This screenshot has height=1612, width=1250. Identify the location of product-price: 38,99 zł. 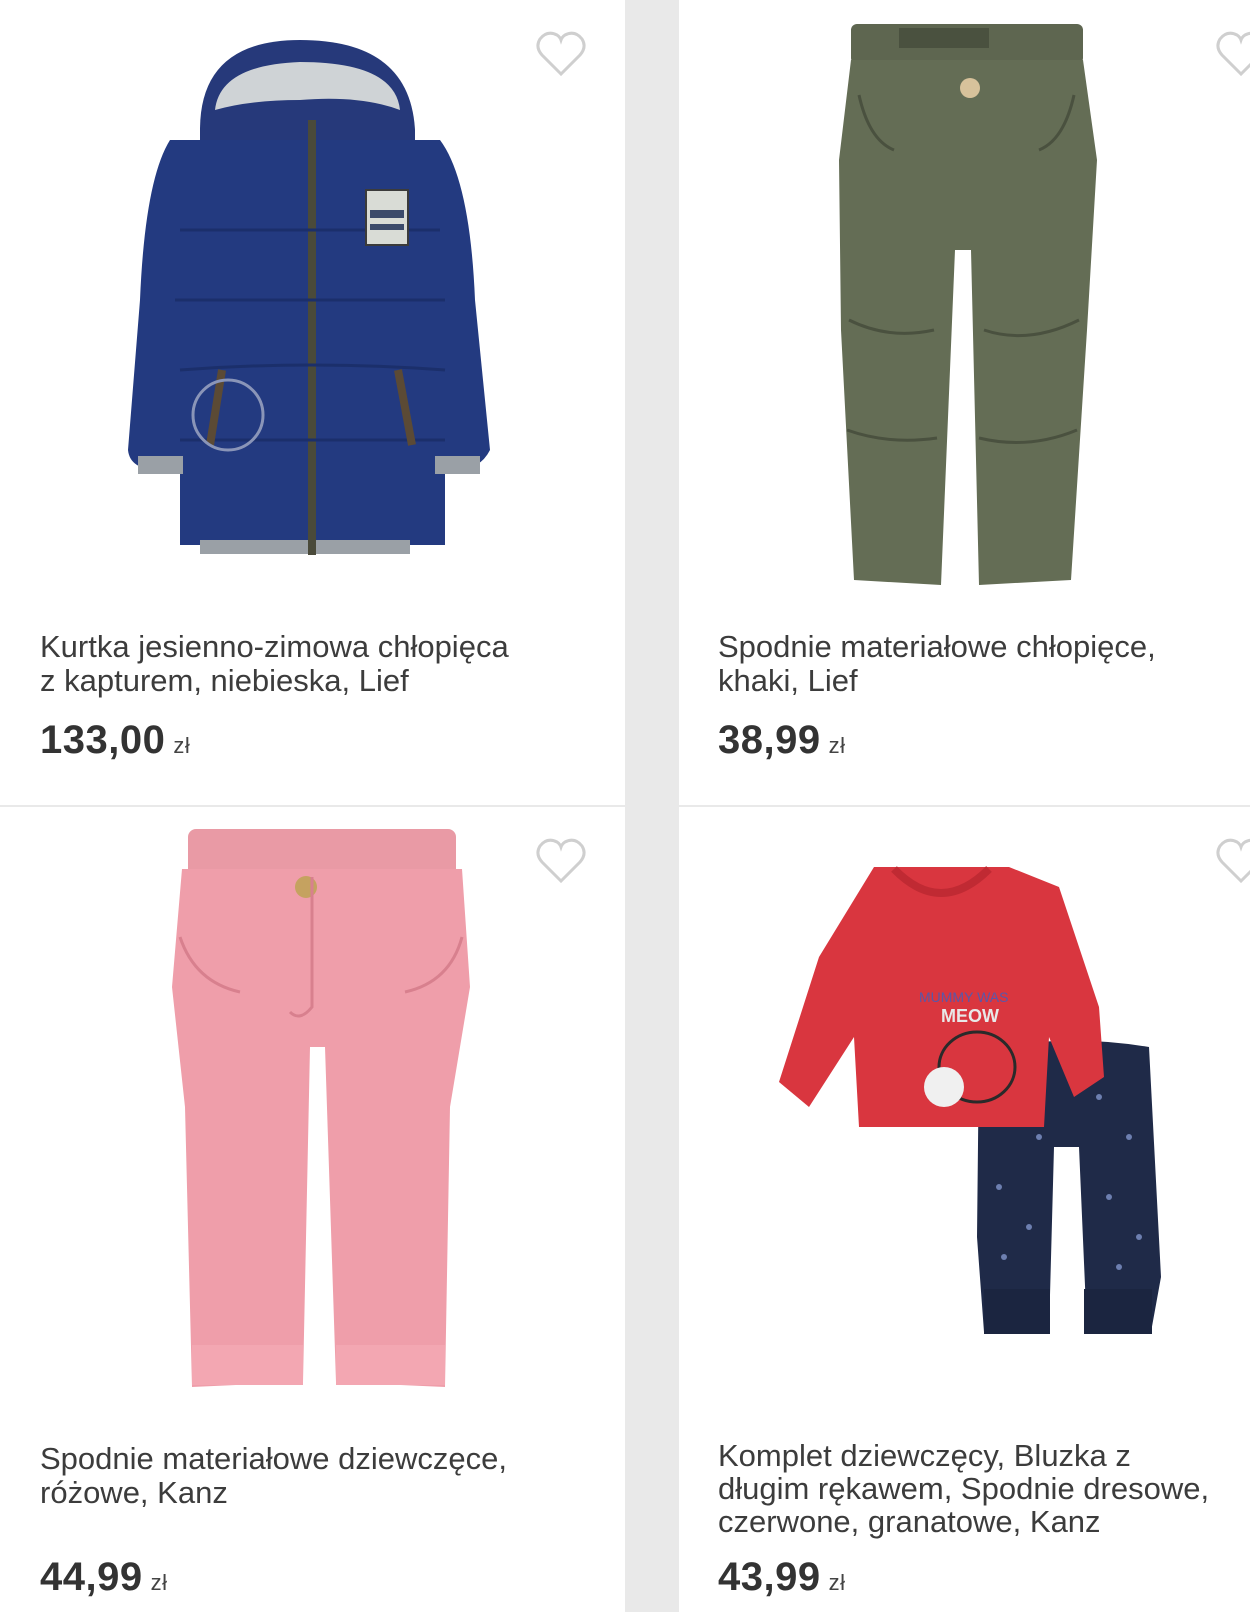
(782, 740).